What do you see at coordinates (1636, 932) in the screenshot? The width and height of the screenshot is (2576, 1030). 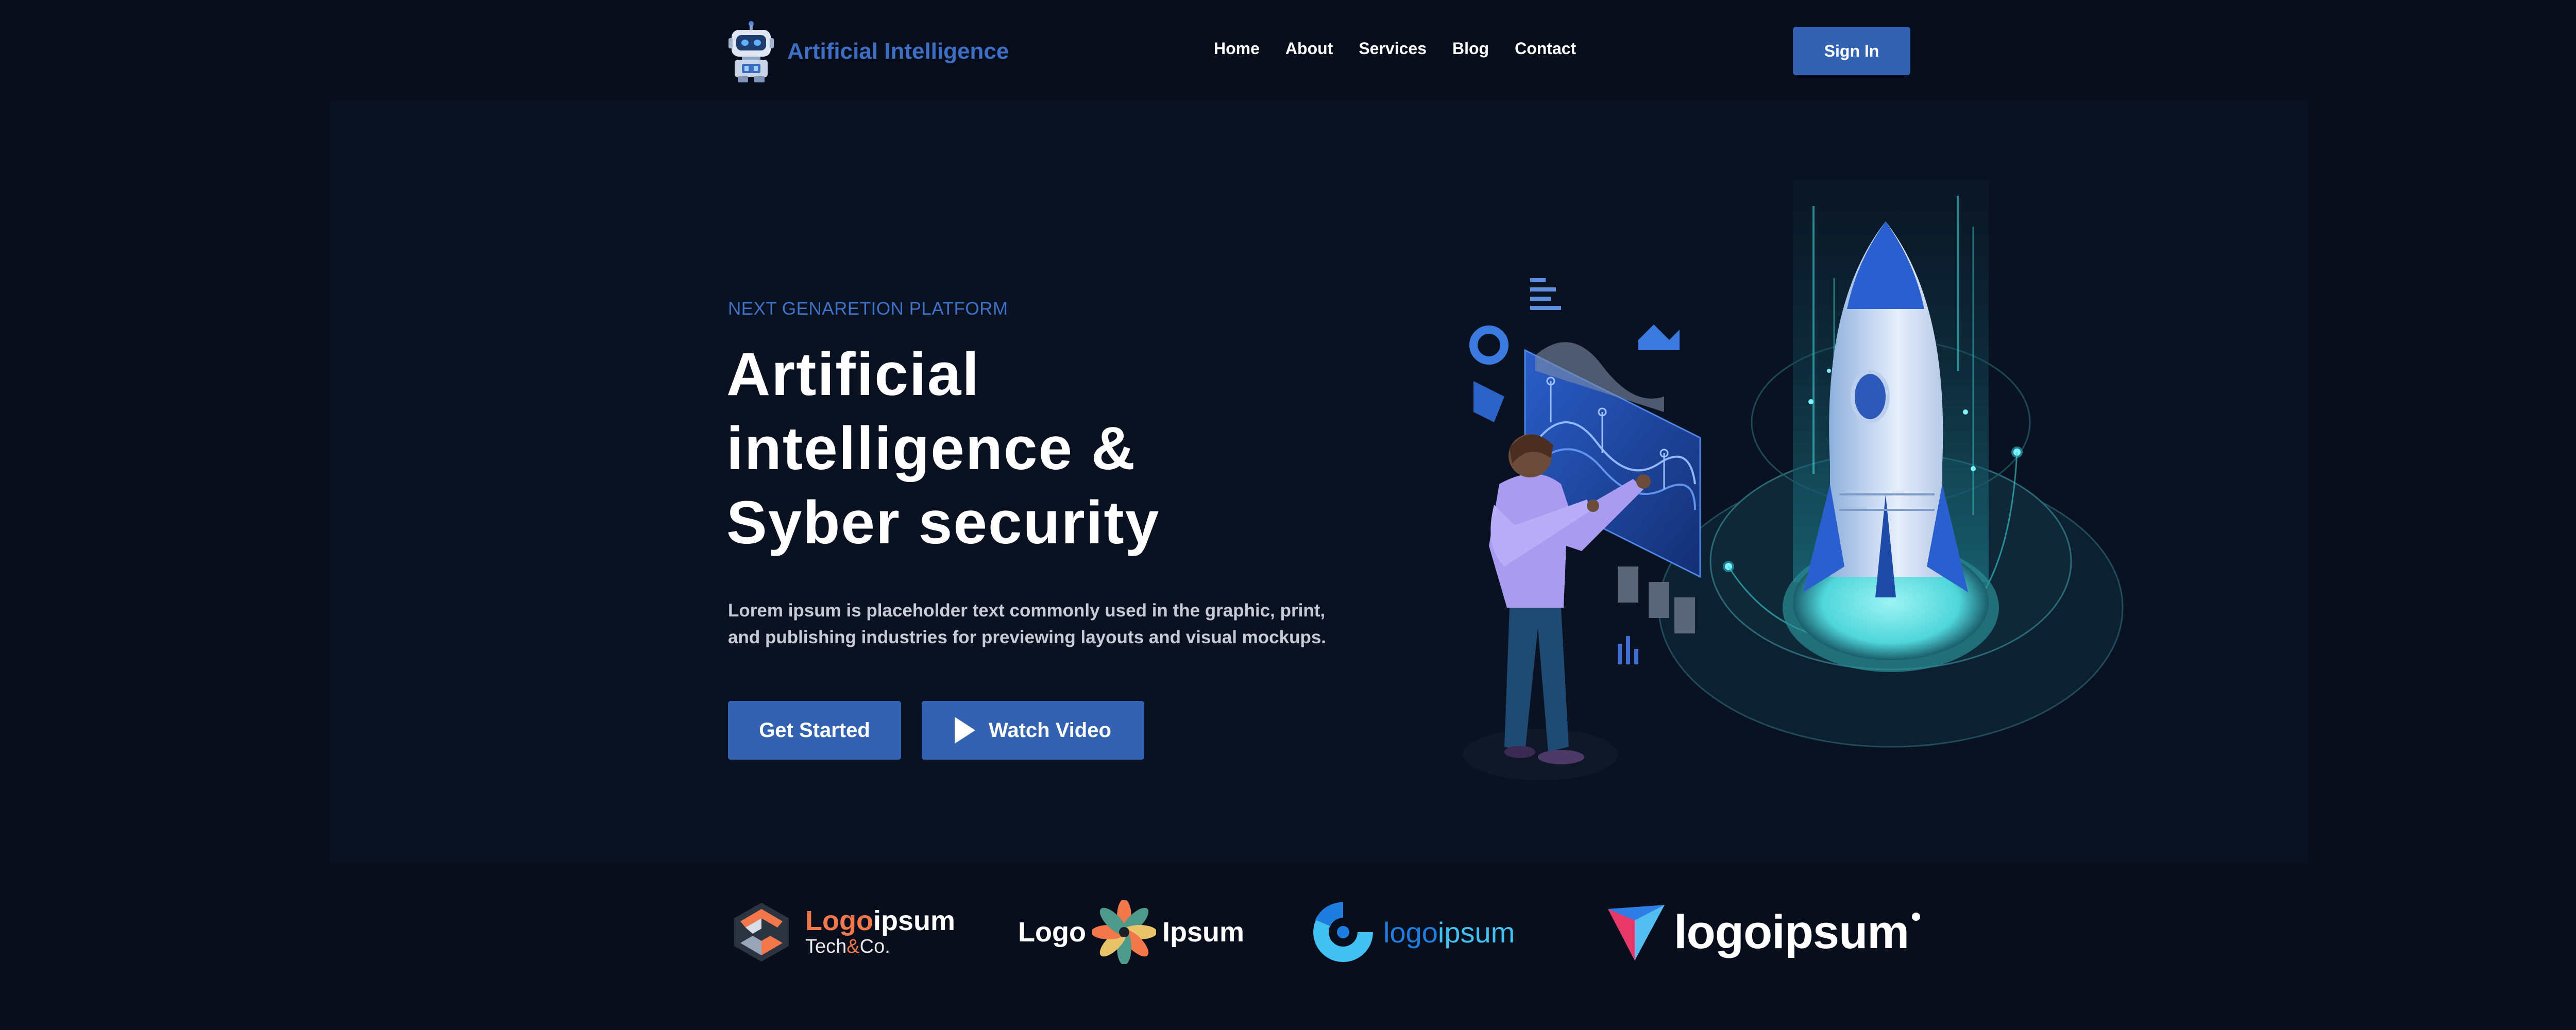 I see `triangle-logo-icon` at bounding box center [1636, 932].